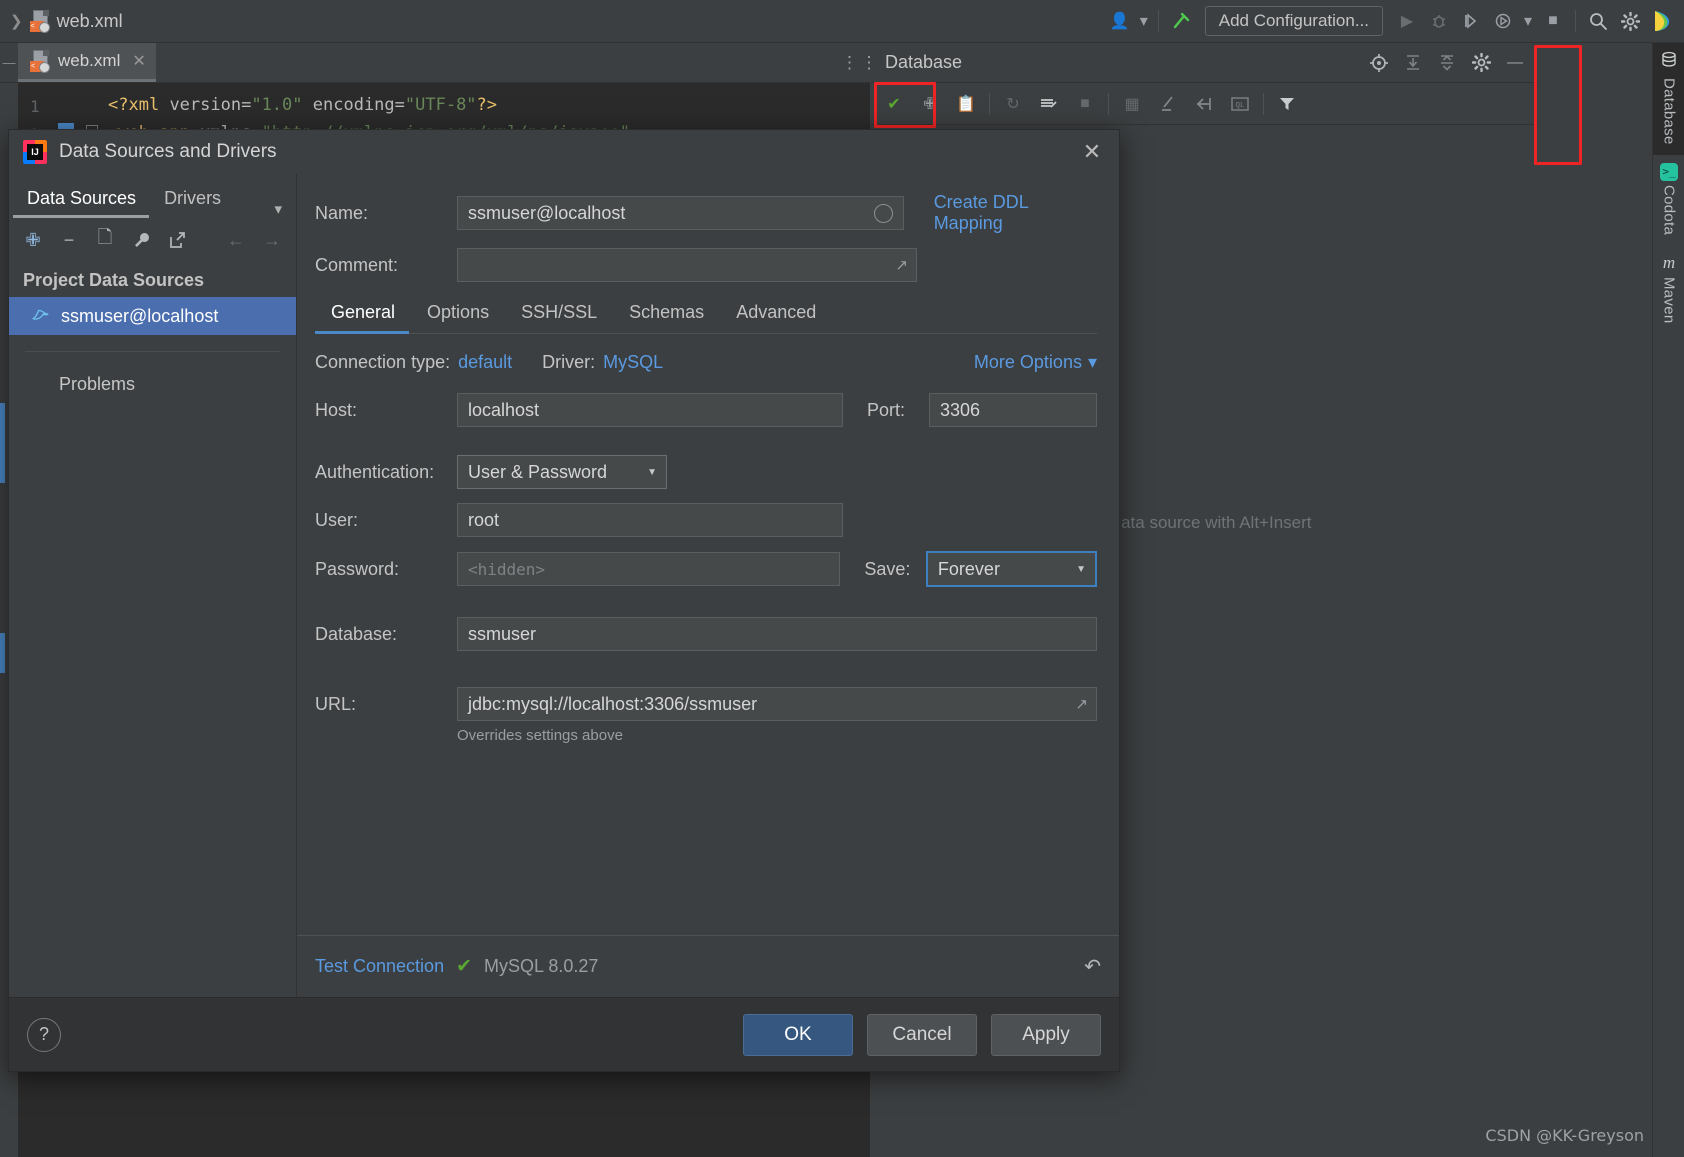 The height and width of the screenshot is (1157, 1684). Describe the element at coordinates (1439, 21) in the screenshot. I see `debug-icon` at that location.